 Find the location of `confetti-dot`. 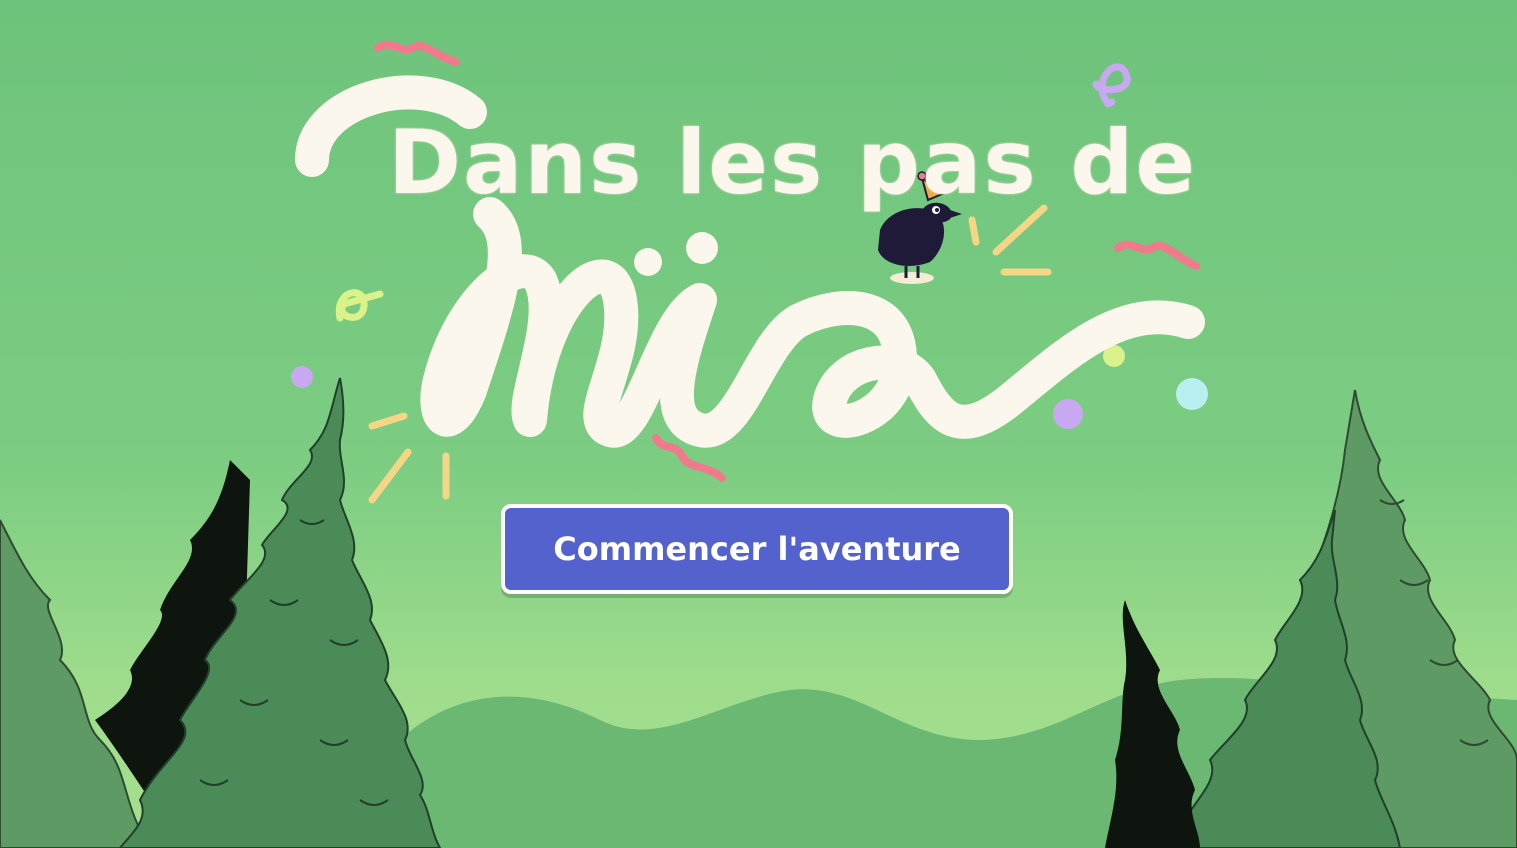

confetti-dot is located at coordinates (302, 377).